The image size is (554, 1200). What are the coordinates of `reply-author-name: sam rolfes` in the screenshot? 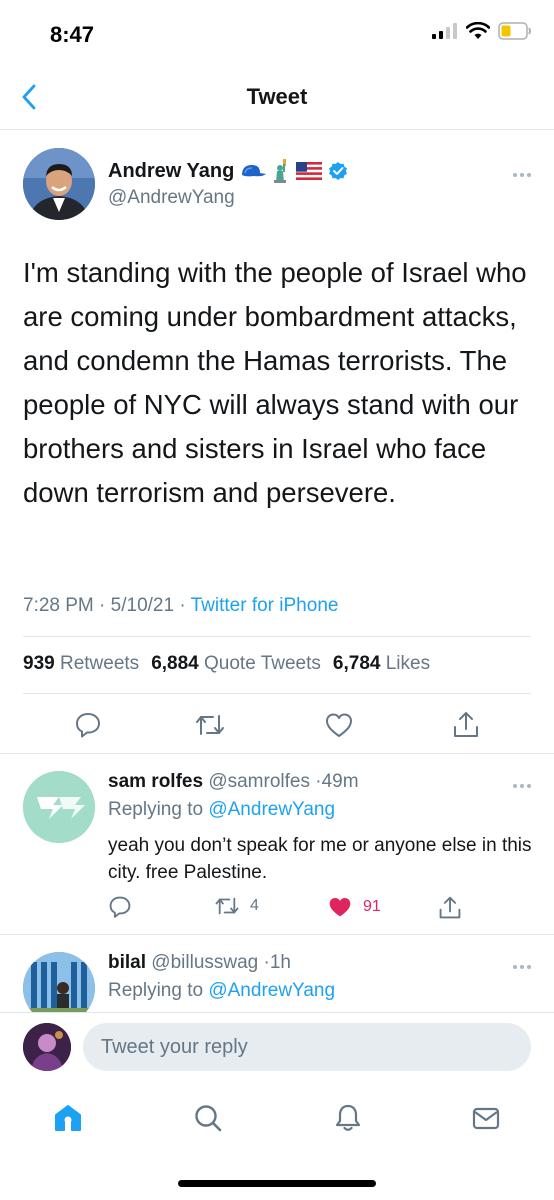 It's located at (155, 781).